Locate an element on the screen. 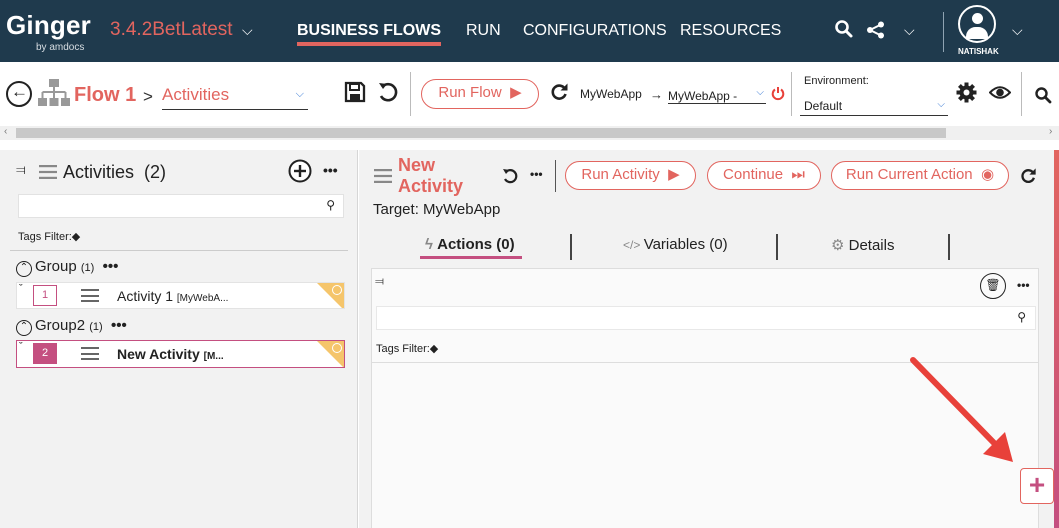 The width and height of the screenshot is (1059, 528). vertical-scrollbar-thumb is located at coordinates (1056, 339).